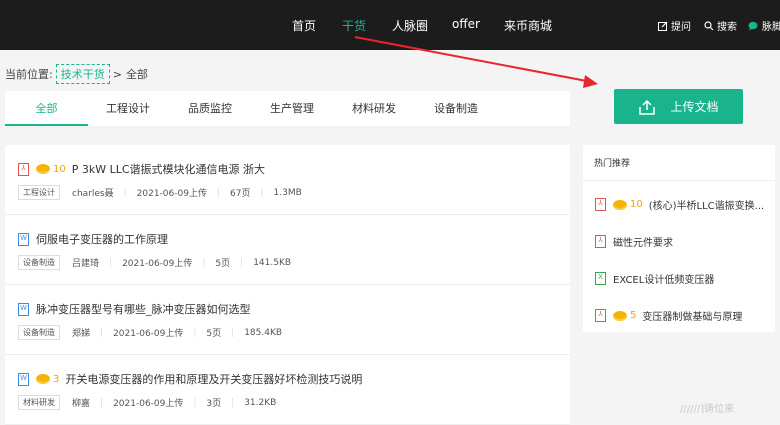 The width and height of the screenshot is (780, 425). What do you see at coordinates (46, 108) in the screenshot?
I see `tab-all: 全部` at bounding box center [46, 108].